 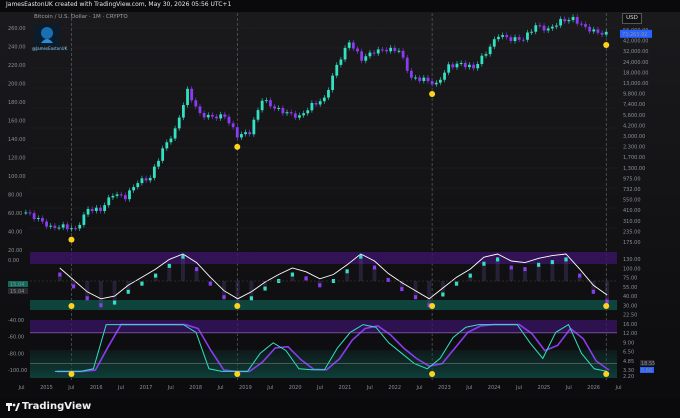 I want to click on x-axis-label: 2023, so click(x=444, y=388).